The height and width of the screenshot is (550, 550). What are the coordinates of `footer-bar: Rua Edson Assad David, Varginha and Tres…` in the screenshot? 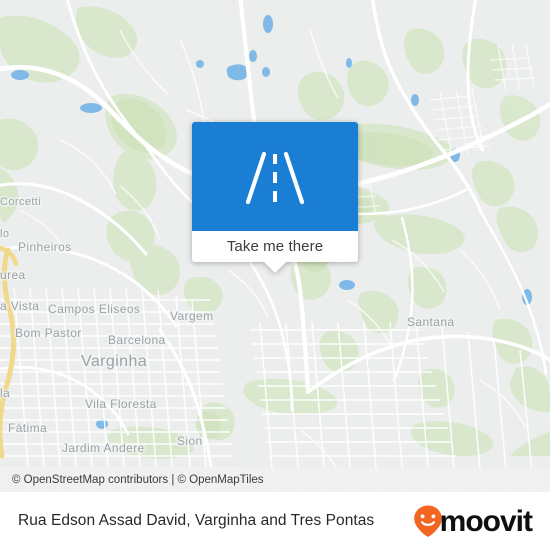 It's located at (275, 521).